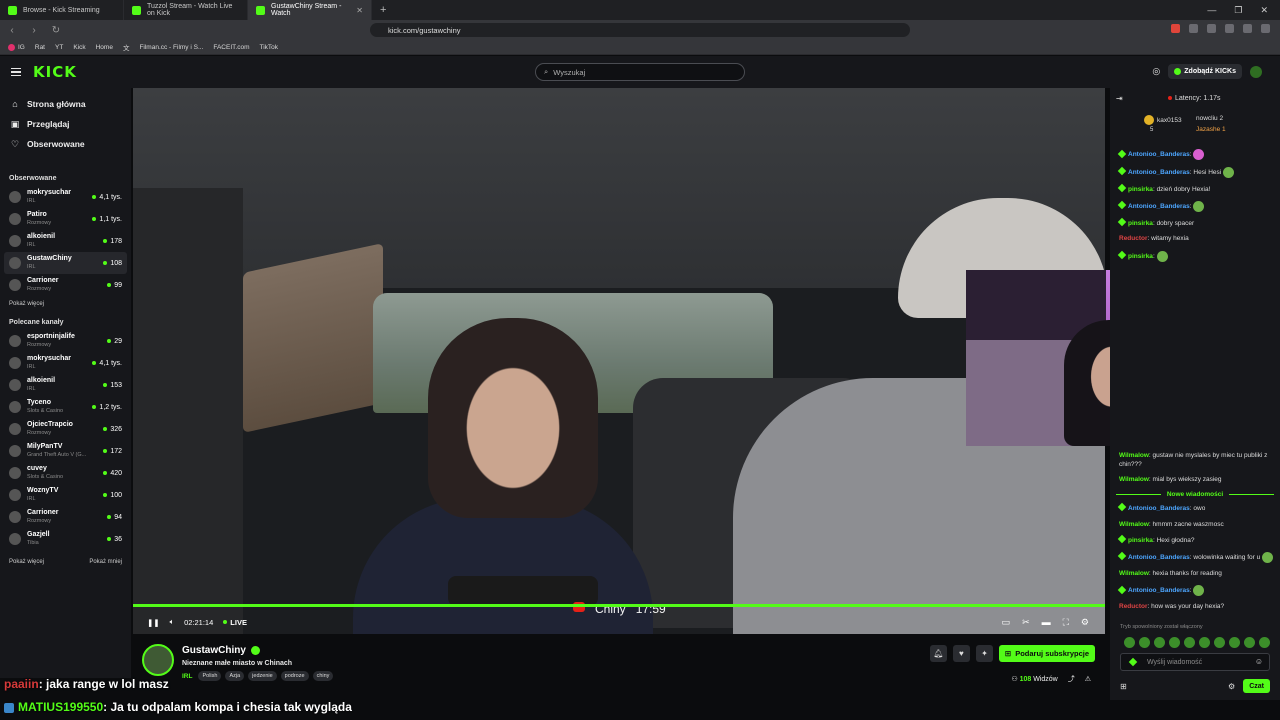 The image size is (1280, 720). Describe the element at coordinates (172, 622) in the screenshot. I see `volume-icon: 🔈︎` at that location.